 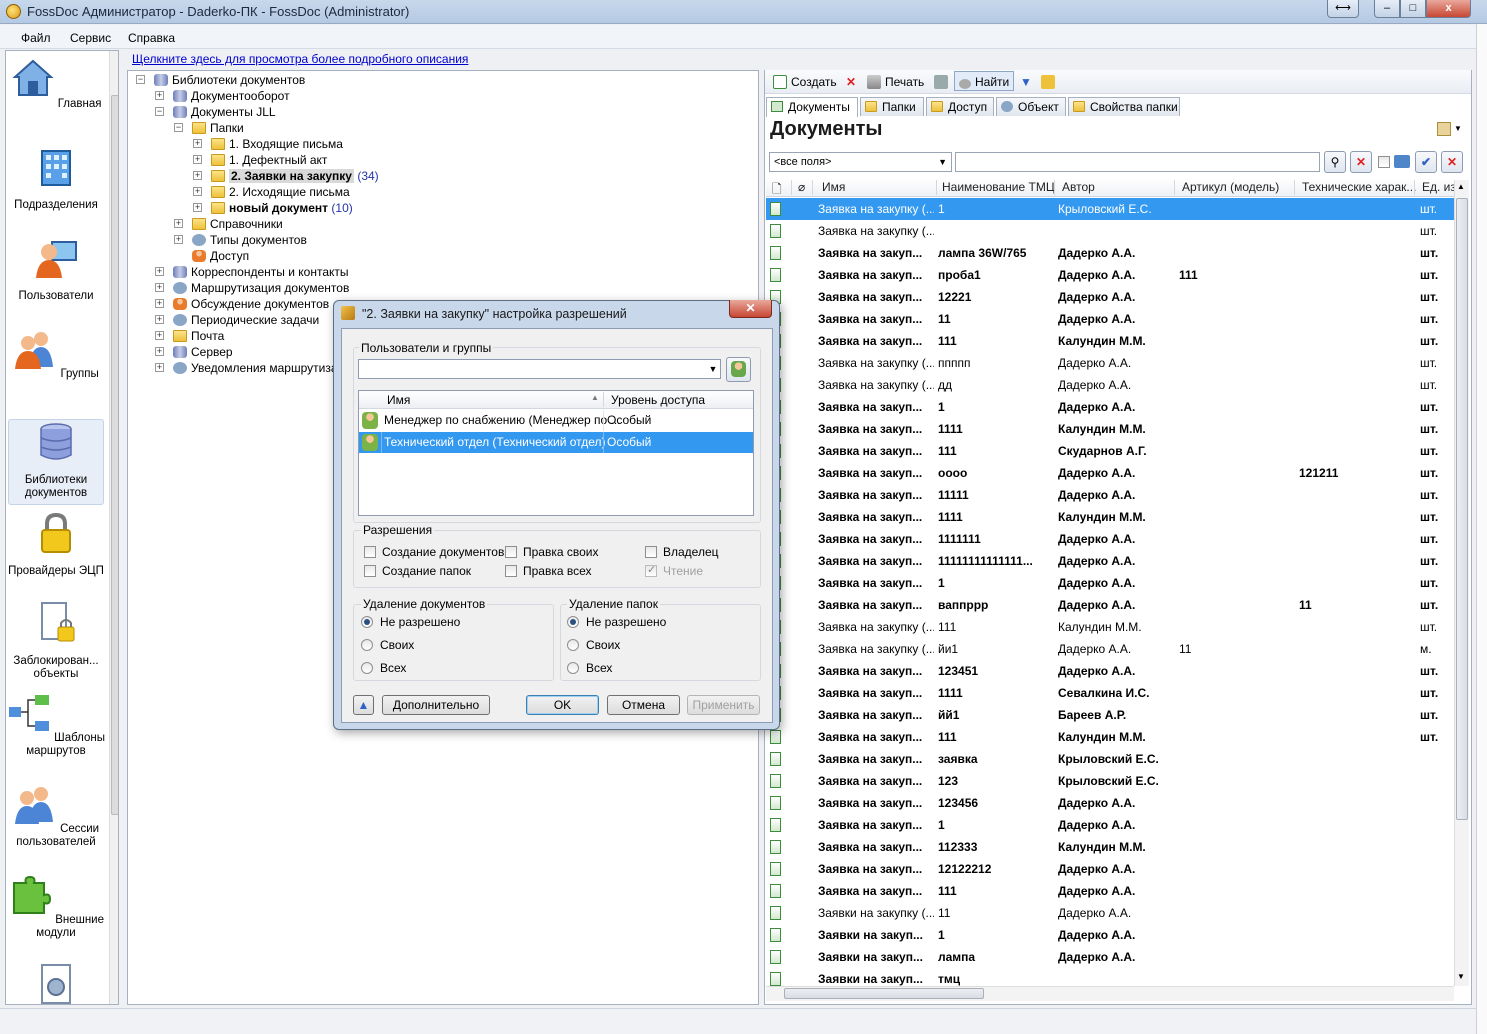 I want to click on grid-horizontal-scrollbar-thumb, so click(x=884, y=993).